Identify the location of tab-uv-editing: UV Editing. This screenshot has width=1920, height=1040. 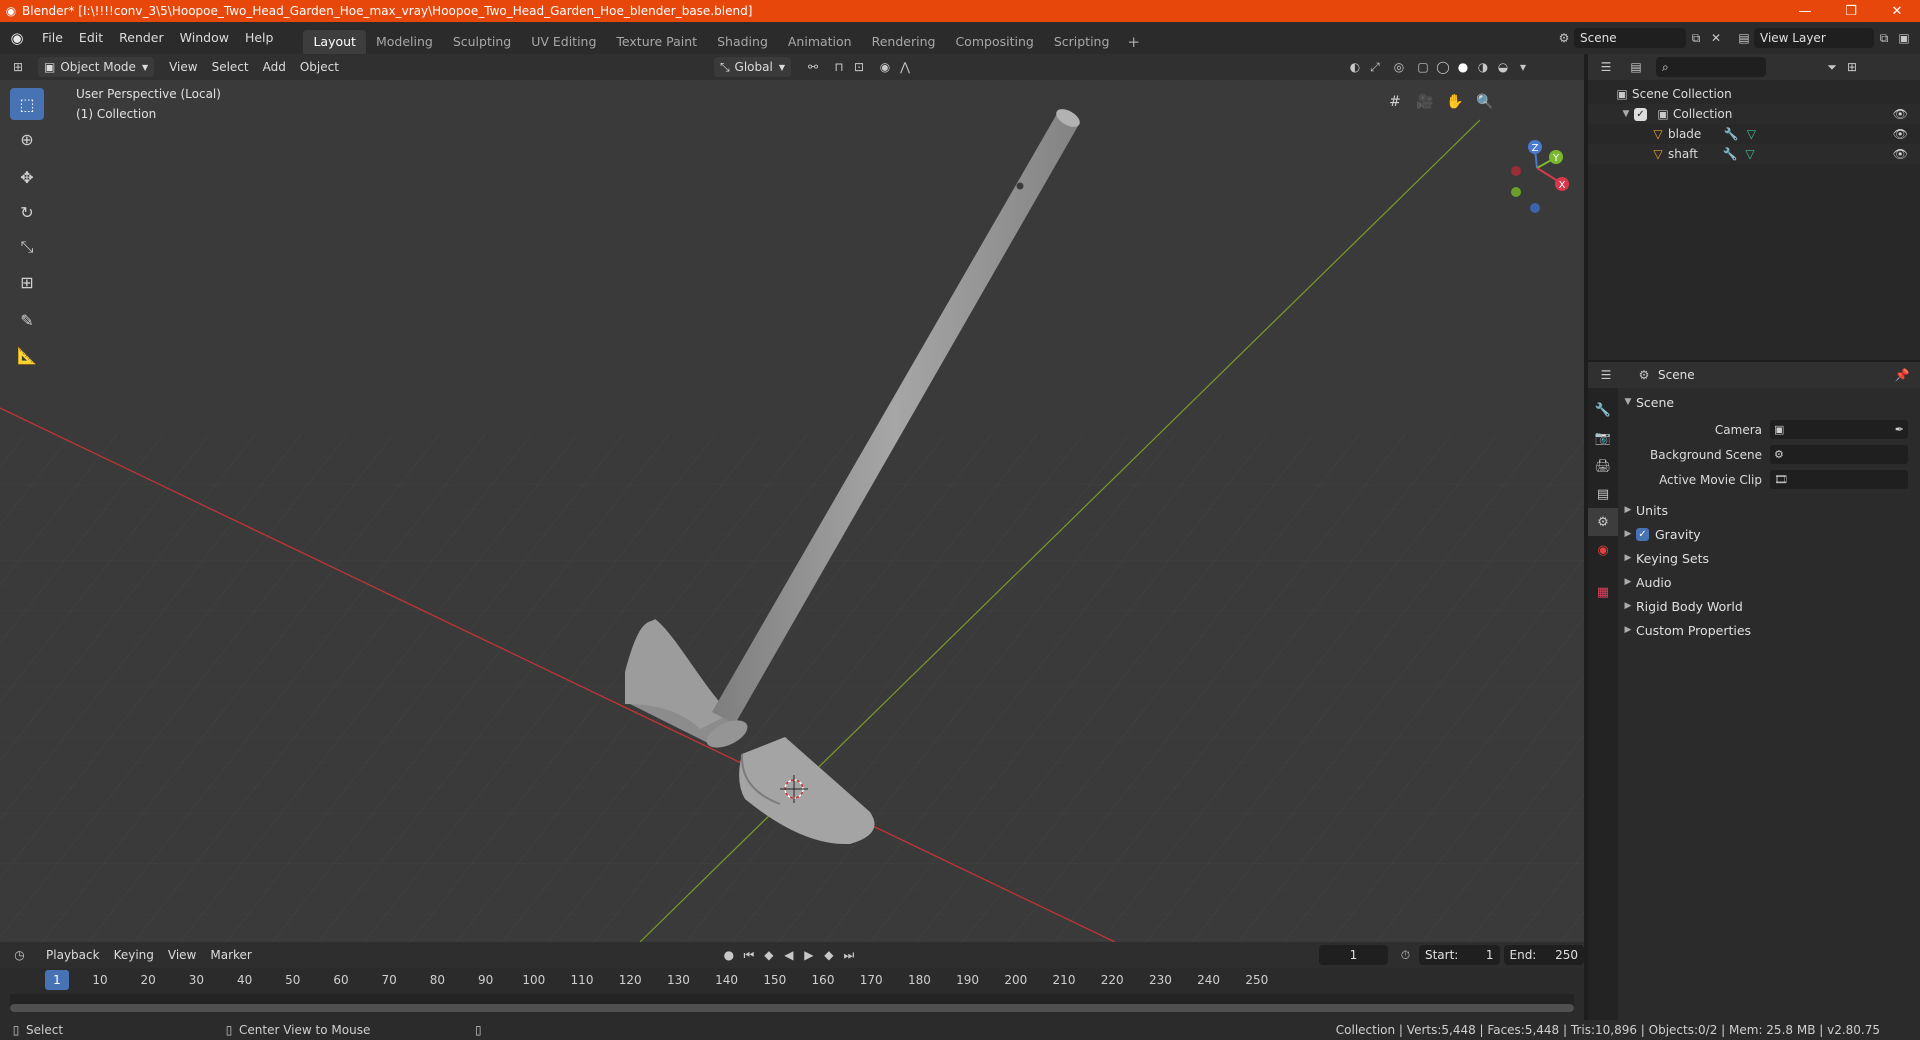
(563, 42).